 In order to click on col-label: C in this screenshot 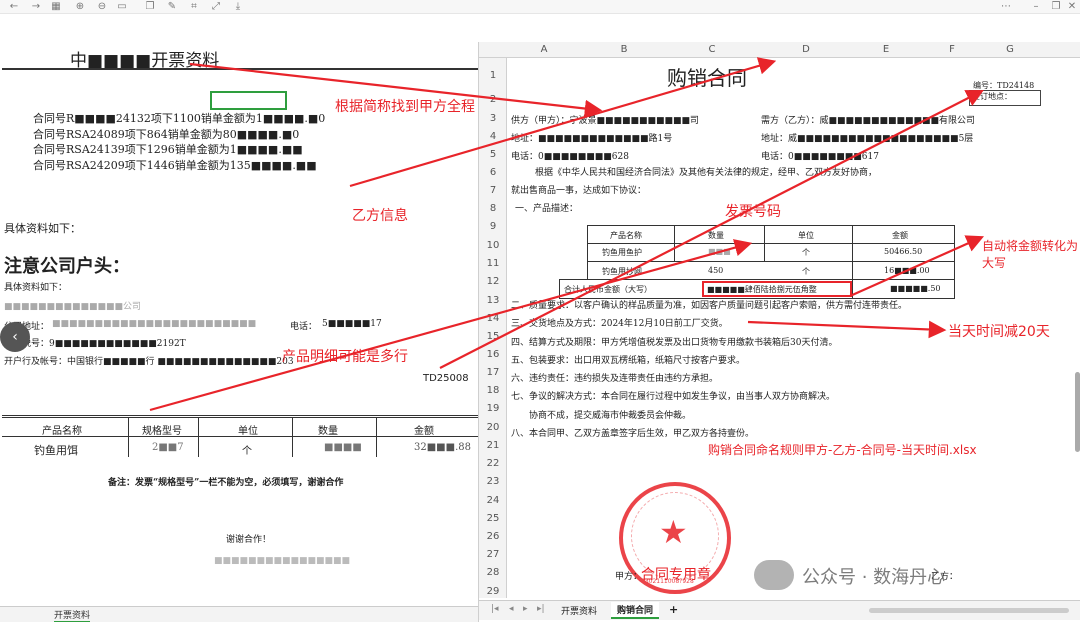, I will do `click(712, 50)`.